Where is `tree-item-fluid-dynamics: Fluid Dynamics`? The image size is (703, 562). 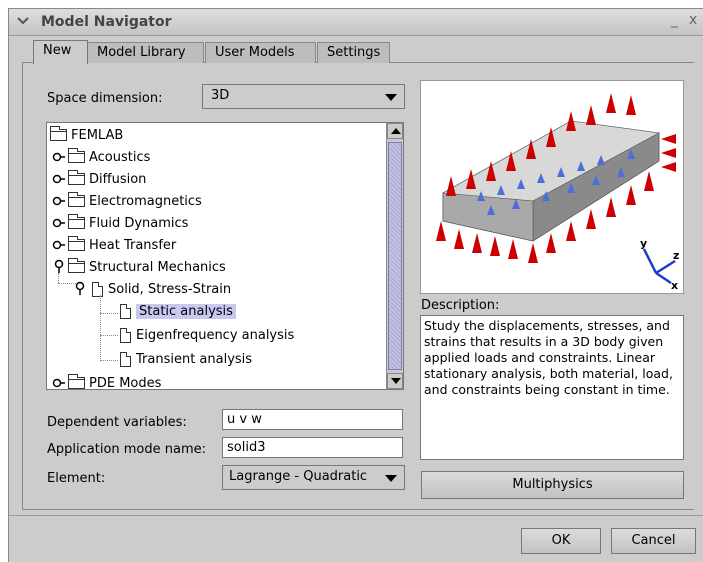
tree-item-fluid-dynamics: Fluid Dynamics is located at coordinates (128, 223).